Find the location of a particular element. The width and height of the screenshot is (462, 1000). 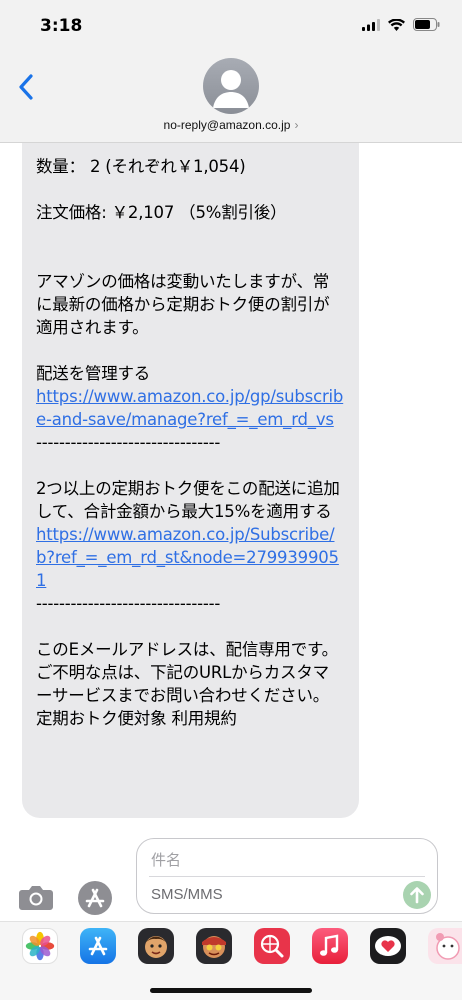

status-bar: 3:18 is located at coordinates (231, 26).